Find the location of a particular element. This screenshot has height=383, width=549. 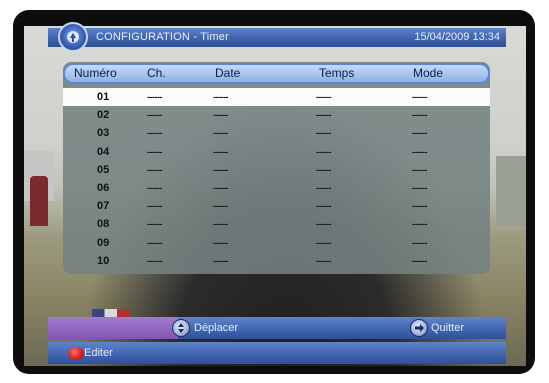

column-header-time: Temps is located at coordinates (337, 73).